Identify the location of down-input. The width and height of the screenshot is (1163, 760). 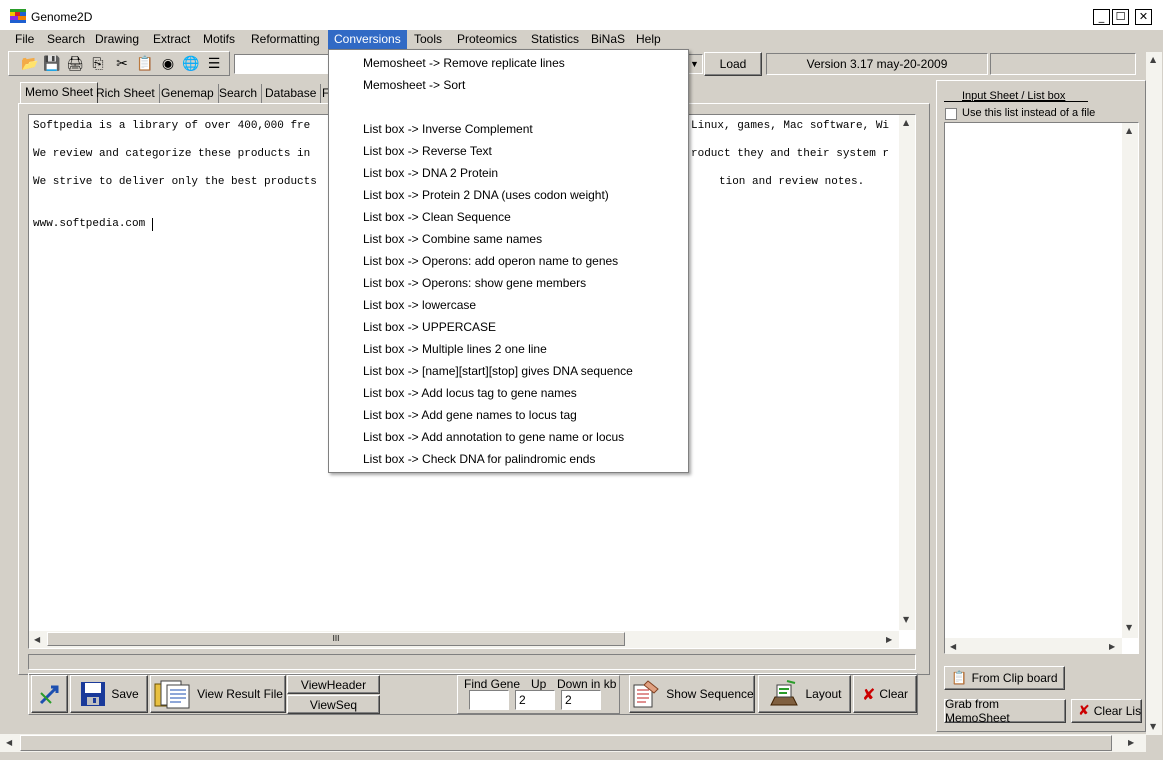
(581, 700).